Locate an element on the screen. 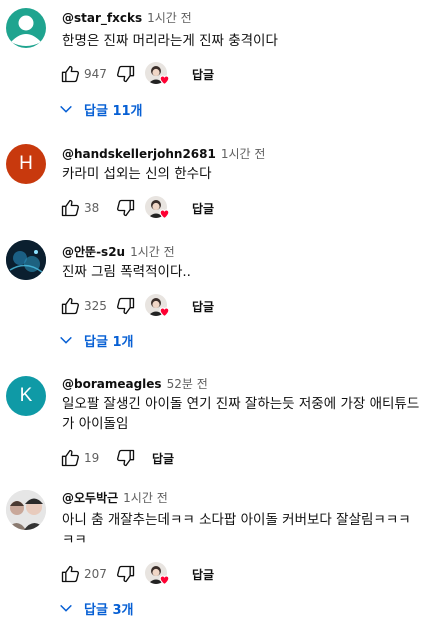 The image size is (443, 624). view-replies-button: 답글 1개 is located at coordinates (95, 340).